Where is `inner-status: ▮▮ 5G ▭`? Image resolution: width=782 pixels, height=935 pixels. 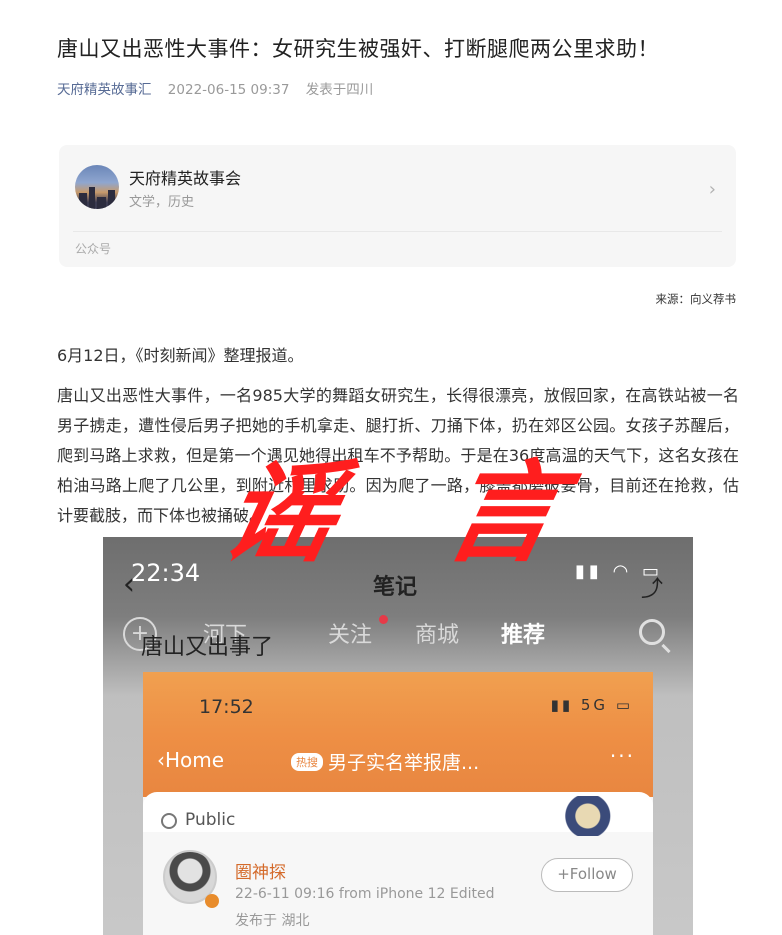 inner-status: ▮▮ 5G ▭ is located at coordinates (591, 705).